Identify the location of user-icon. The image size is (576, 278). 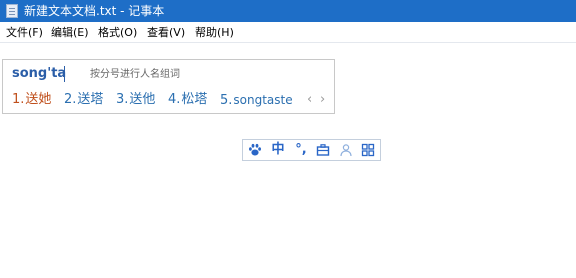
(346, 150).